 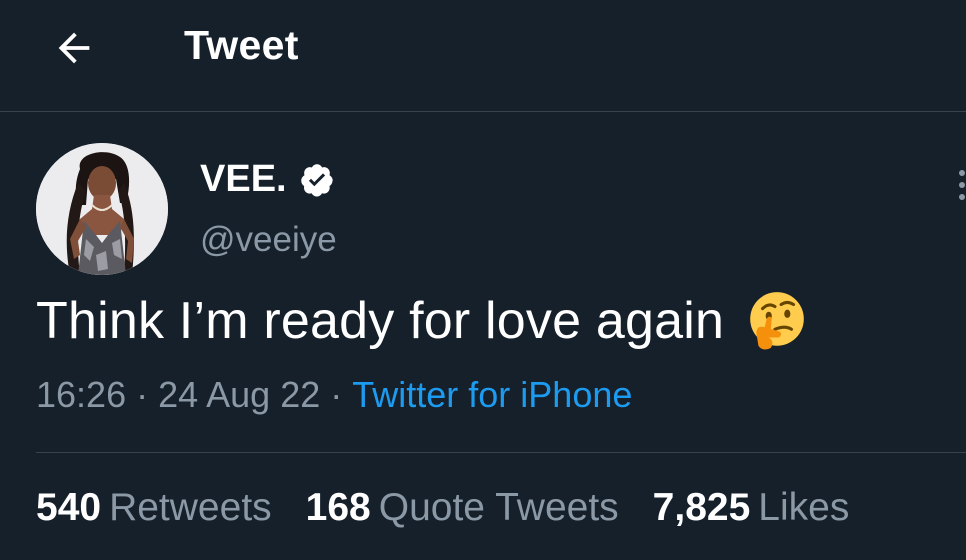 What do you see at coordinates (338, 507) in the screenshot?
I see `quote-tweets-count: 168` at bounding box center [338, 507].